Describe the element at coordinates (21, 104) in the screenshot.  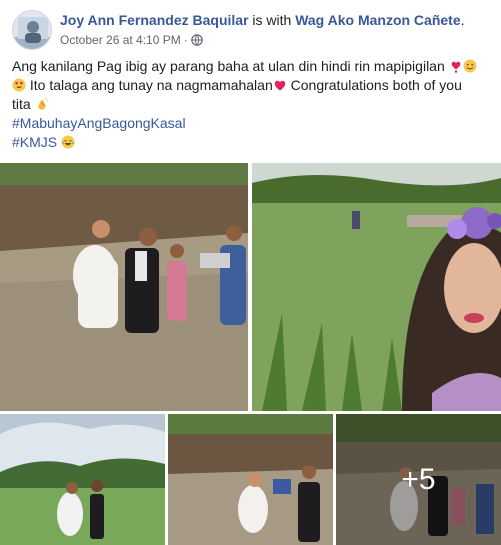
I see `caption-text-3: tita` at that location.